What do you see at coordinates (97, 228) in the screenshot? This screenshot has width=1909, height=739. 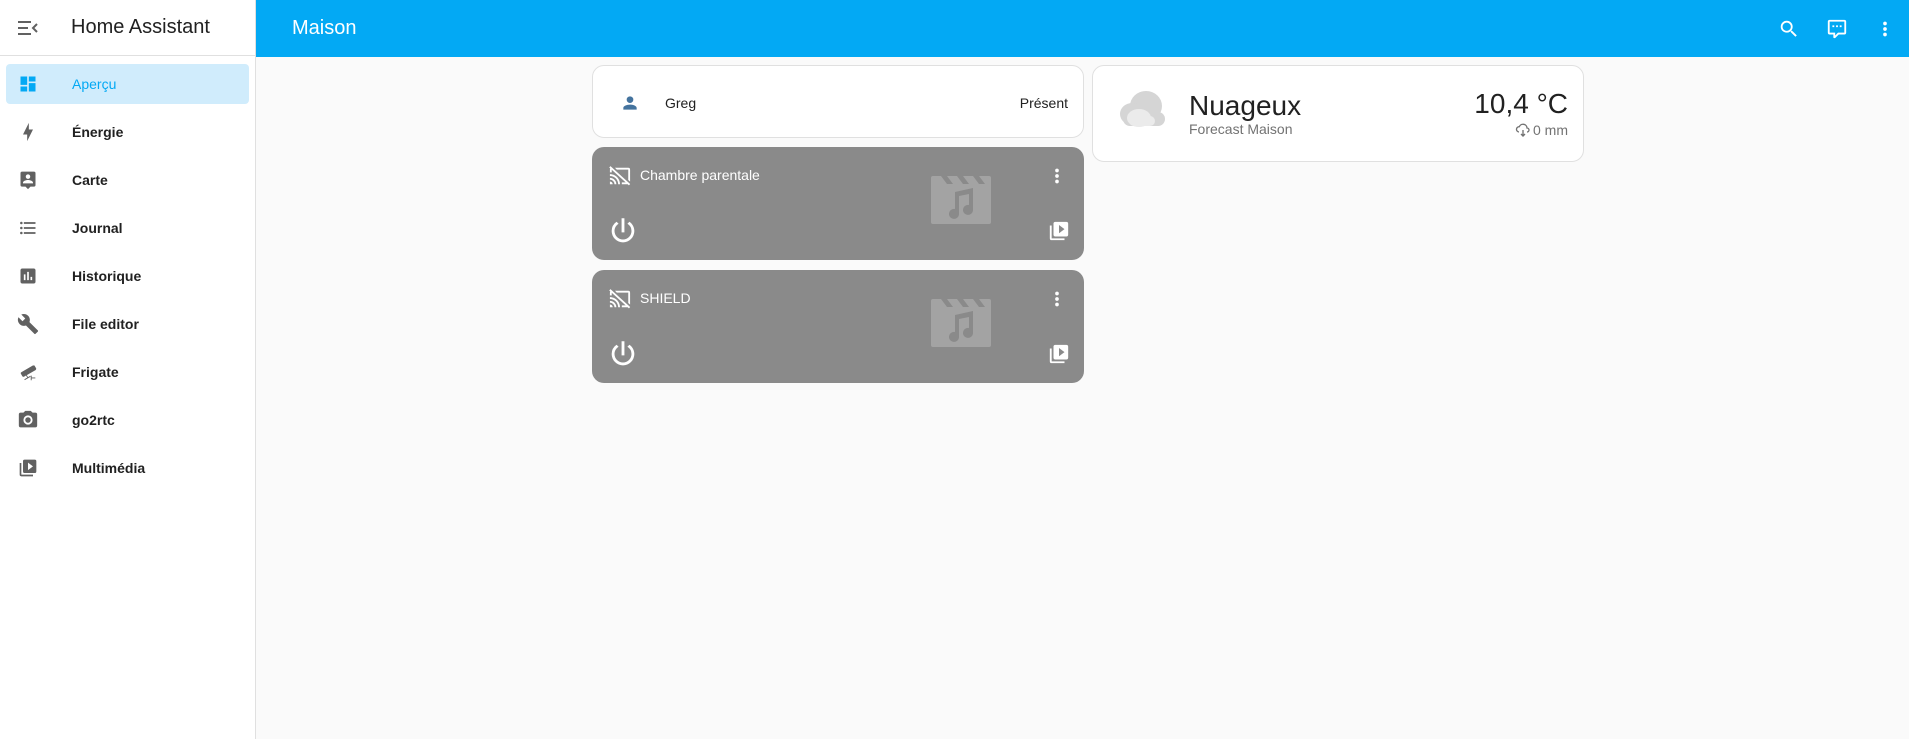 I see `sidebar-item-label: Journal` at bounding box center [97, 228].